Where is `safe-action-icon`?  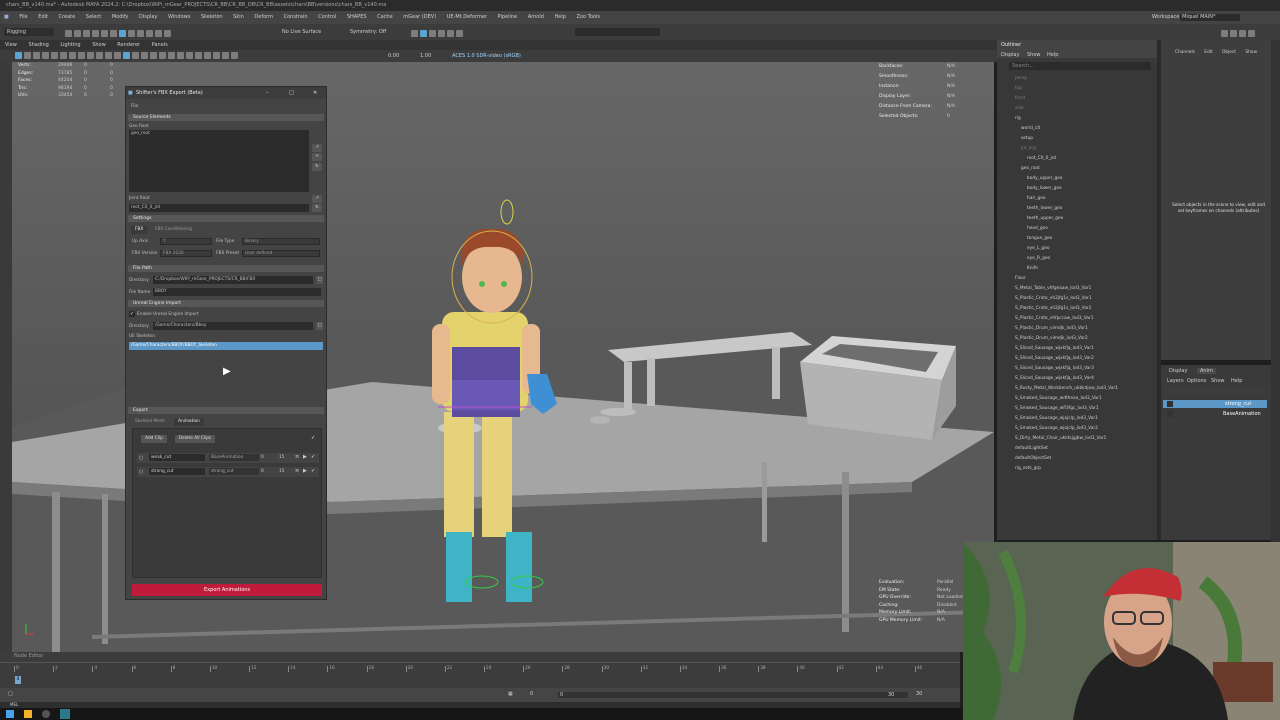
safe-action-icon is located at coordinates (99, 55).